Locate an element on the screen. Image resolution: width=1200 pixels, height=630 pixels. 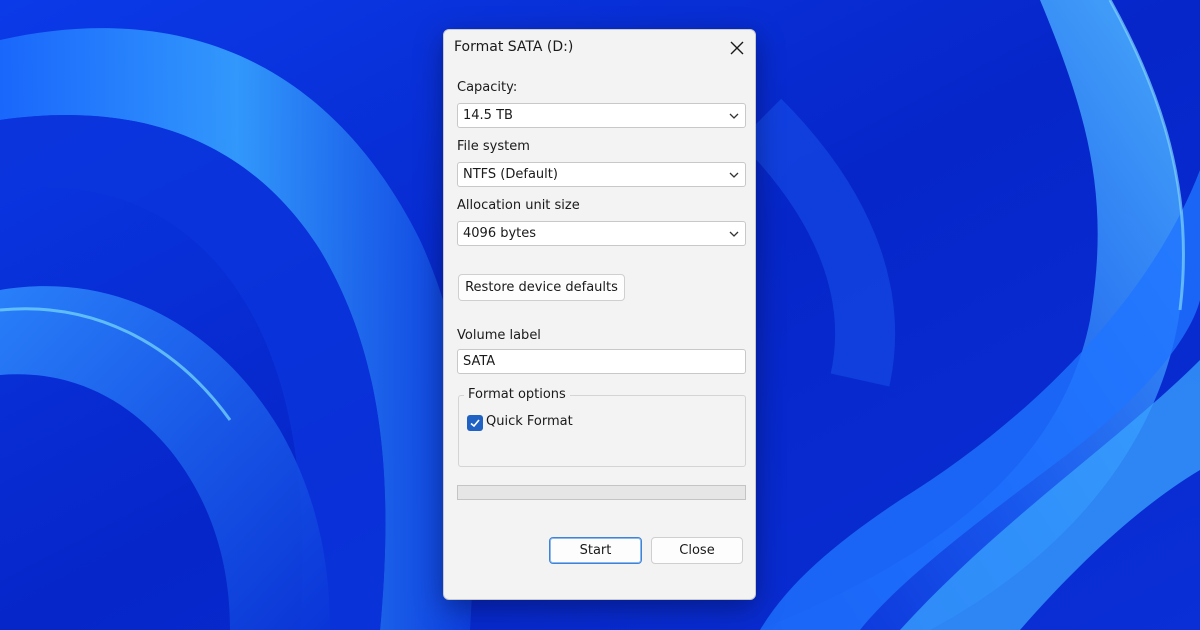
close-label: Close is located at coordinates (697, 550).